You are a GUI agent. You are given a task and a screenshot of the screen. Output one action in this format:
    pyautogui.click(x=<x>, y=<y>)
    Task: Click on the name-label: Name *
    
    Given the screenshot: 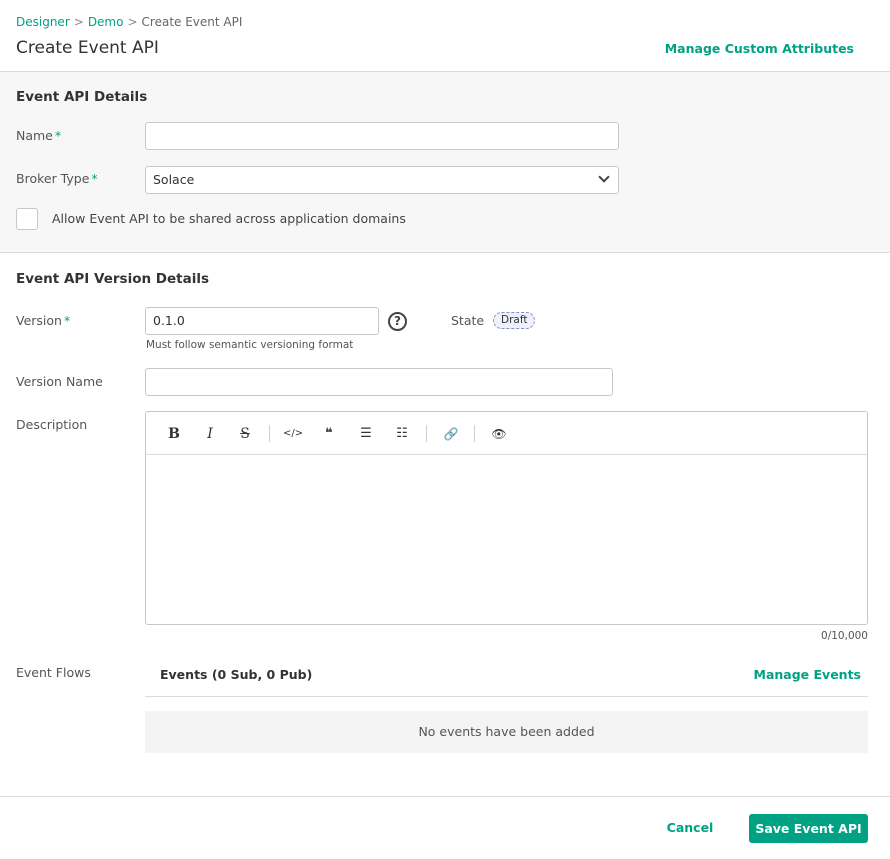 What is the action you would take?
    pyautogui.click(x=39, y=135)
    